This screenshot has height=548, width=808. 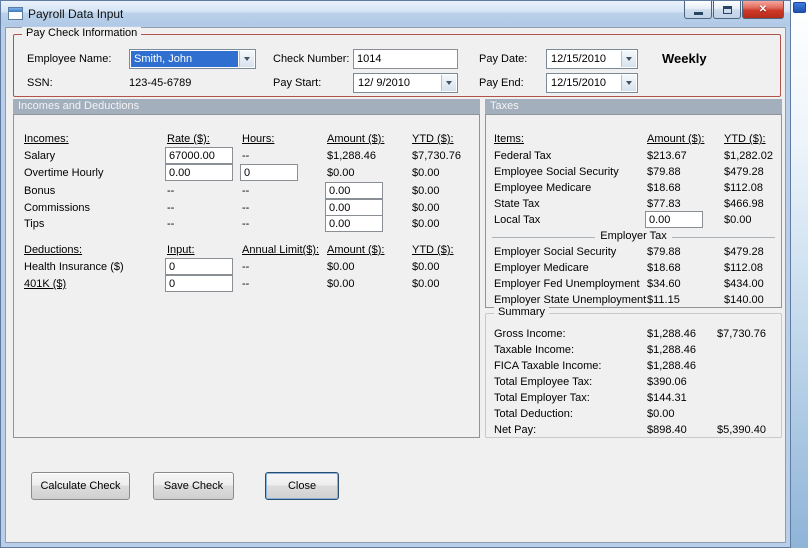 What do you see at coordinates (395, 13) in the screenshot?
I see `title-bar: Payroll Data Input ✕` at bounding box center [395, 13].